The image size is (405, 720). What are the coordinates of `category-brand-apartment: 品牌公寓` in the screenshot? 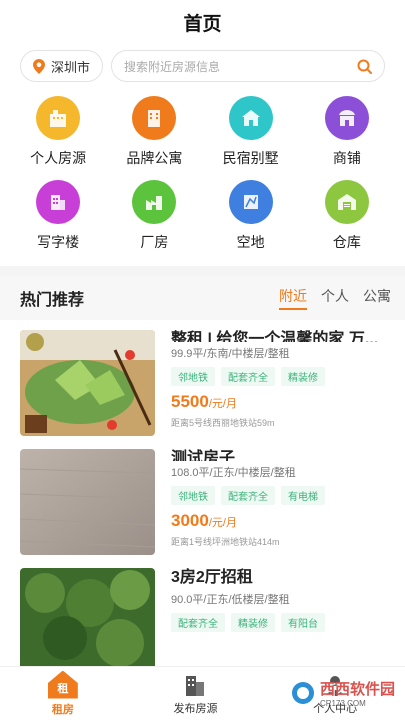 It's located at (154, 132).